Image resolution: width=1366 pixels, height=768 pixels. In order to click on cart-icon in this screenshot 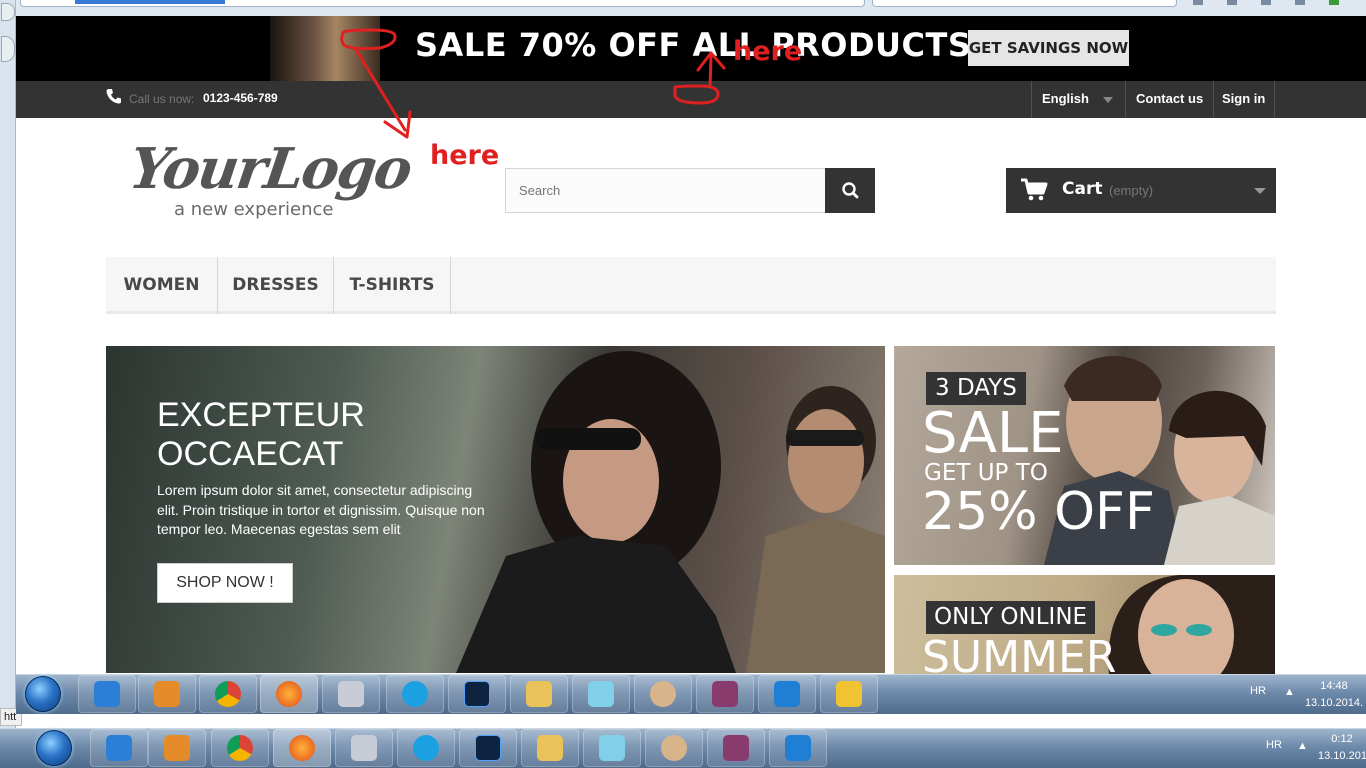, I will do `click(1034, 189)`.